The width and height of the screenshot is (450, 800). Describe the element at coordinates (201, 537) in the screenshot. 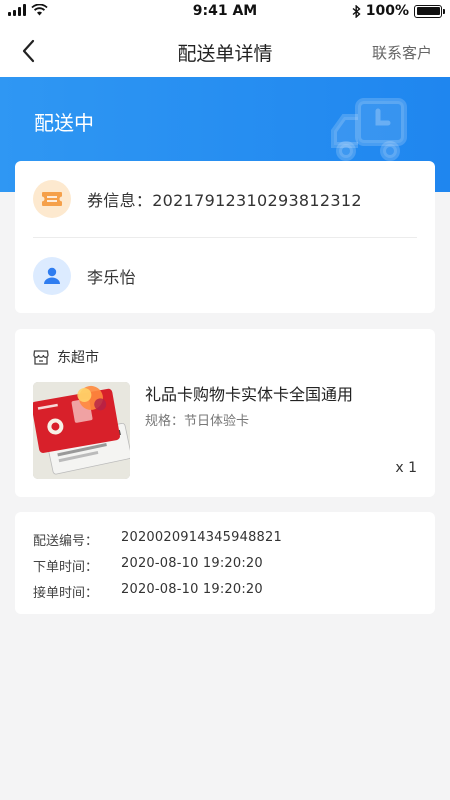

I see `order-row-value: 202002091434594882­1` at that location.